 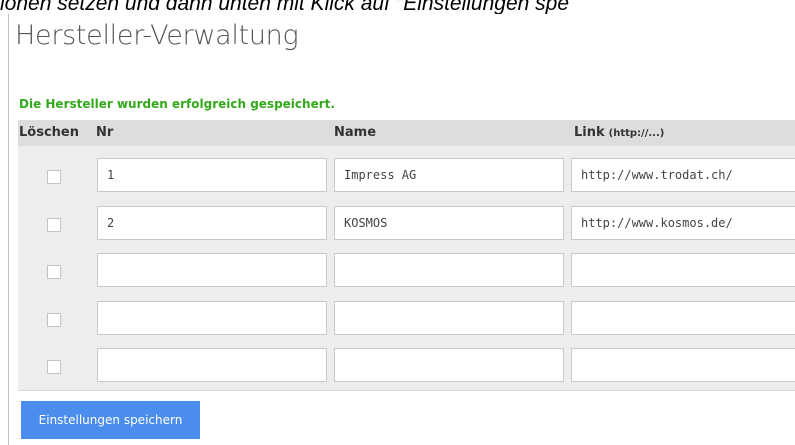 I want to click on header-delete: Löschen, so click(x=49, y=132).